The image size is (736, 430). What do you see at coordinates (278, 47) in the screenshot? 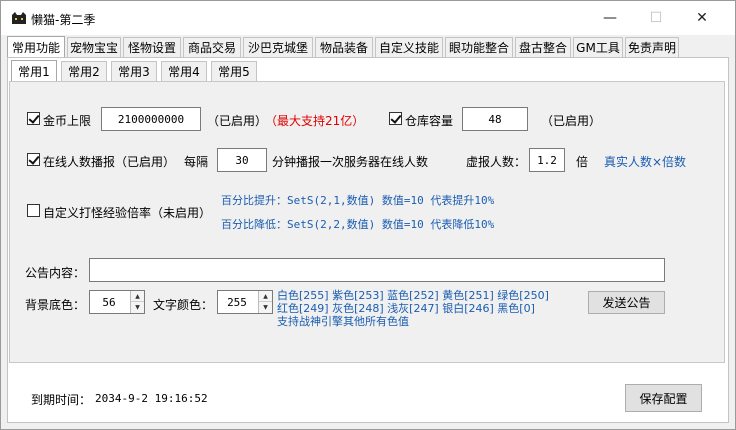
I see `tab-sabac-castle: 沙巴克城堡` at bounding box center [278, 47].